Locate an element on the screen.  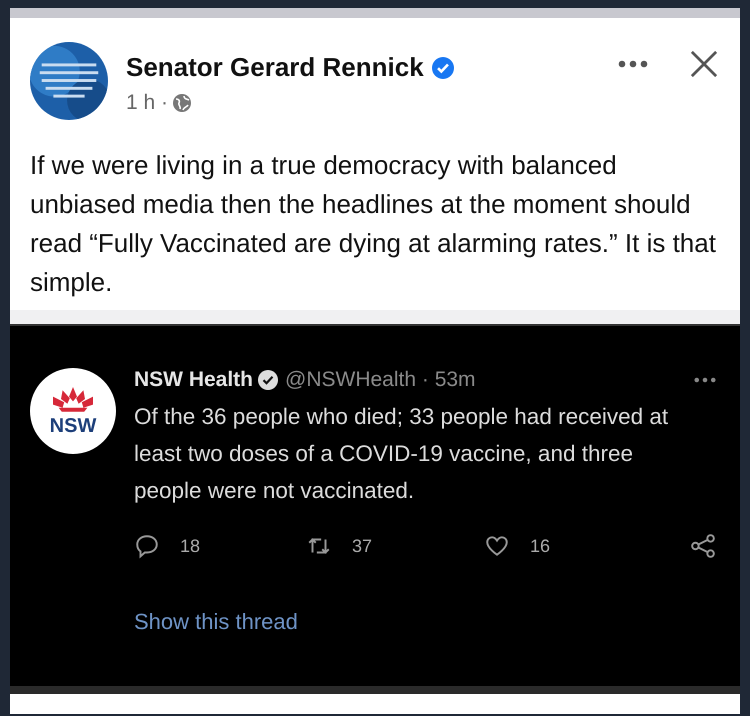
show-thread-link: Show this thread is located at coordinates (216, 622).